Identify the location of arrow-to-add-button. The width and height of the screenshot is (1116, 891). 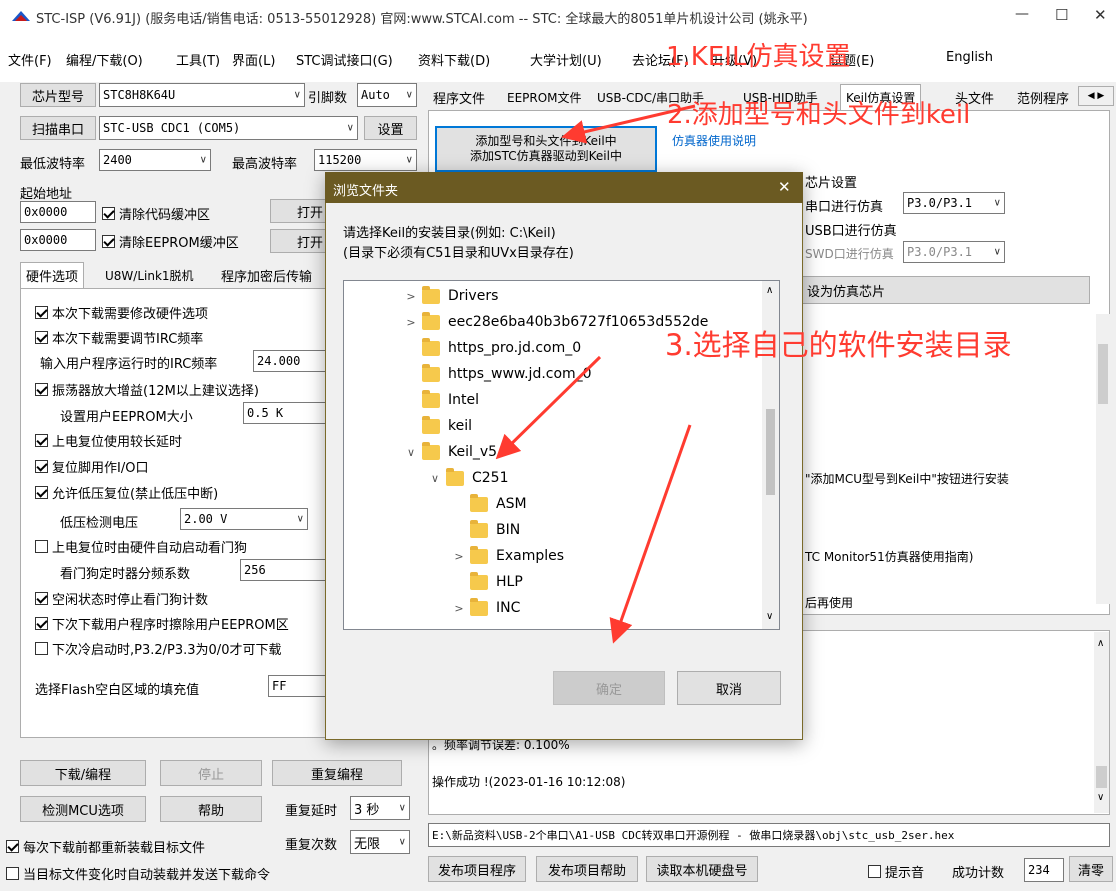
(628, 124).